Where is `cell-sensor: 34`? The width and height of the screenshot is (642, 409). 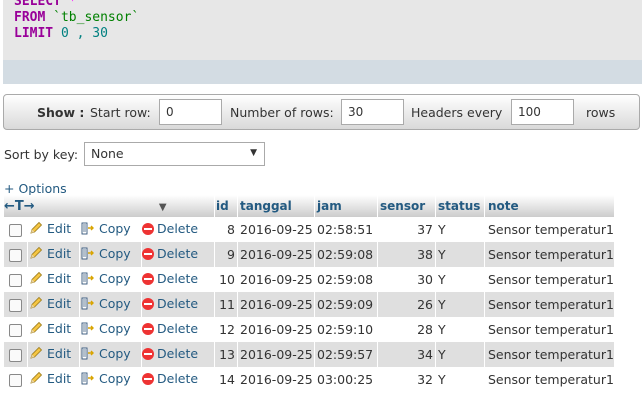 cell-sensor: 34 is located at coordinates (406, 354).